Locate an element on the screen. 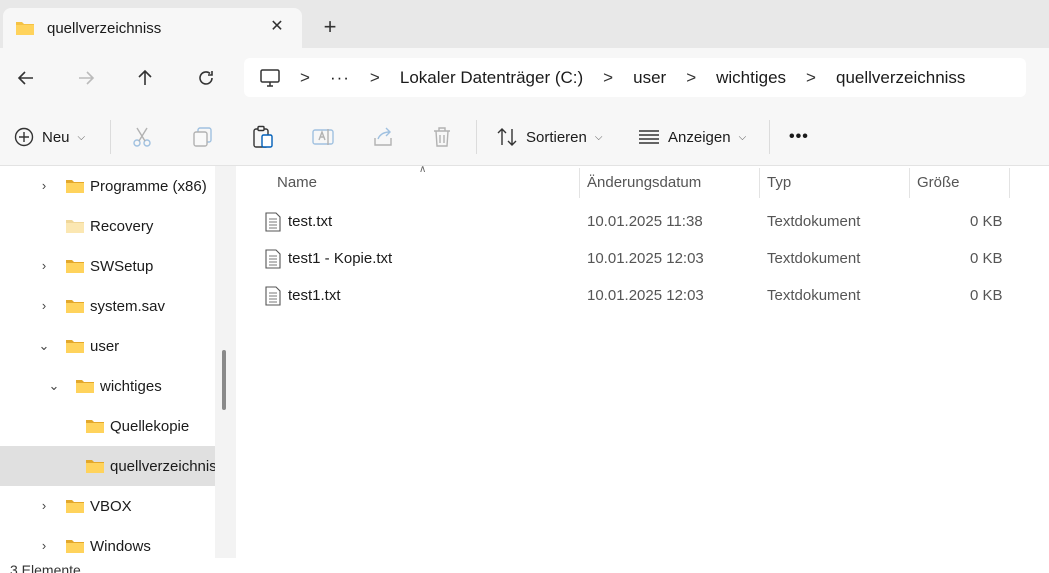 This screenshot has height=573, width=1049. rename-button is located at coordinates (323, 137).